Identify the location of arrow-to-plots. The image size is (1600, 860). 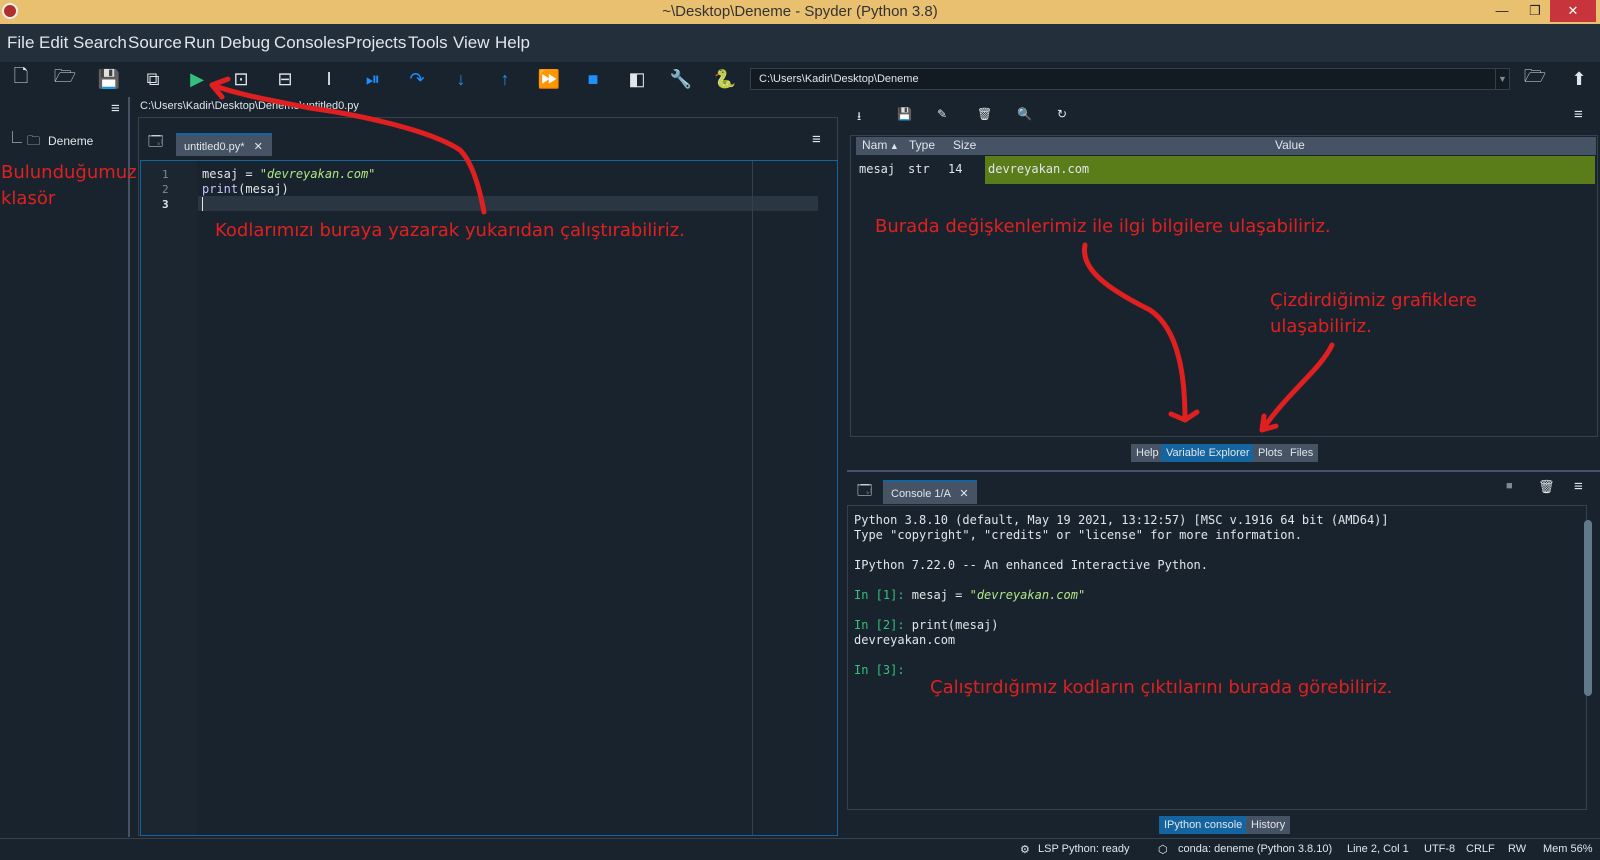
(1297, 387).